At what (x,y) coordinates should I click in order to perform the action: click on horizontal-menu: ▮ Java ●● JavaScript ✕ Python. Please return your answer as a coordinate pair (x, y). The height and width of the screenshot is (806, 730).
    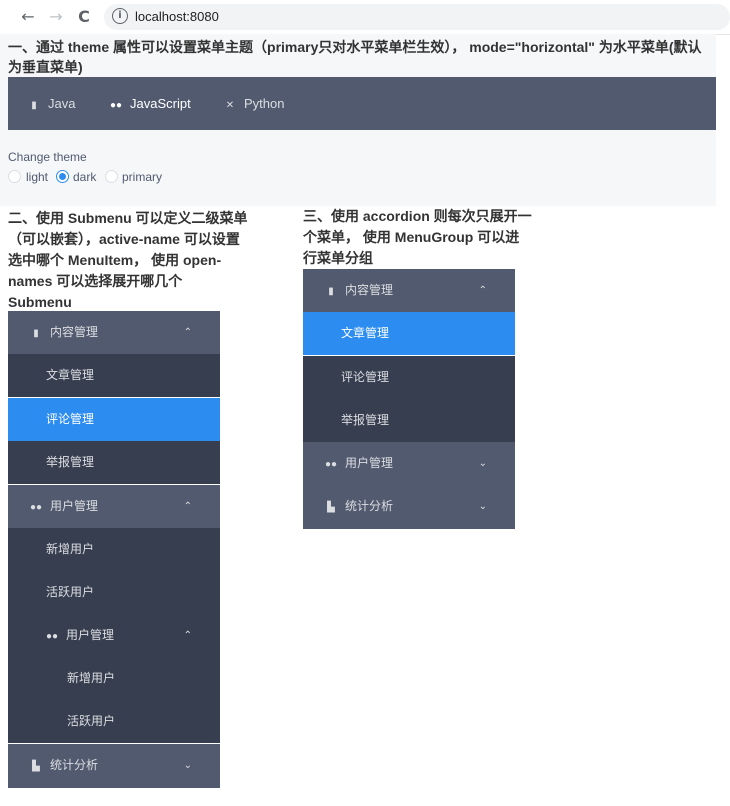
    Looking at the image, I should click on (362, 103).